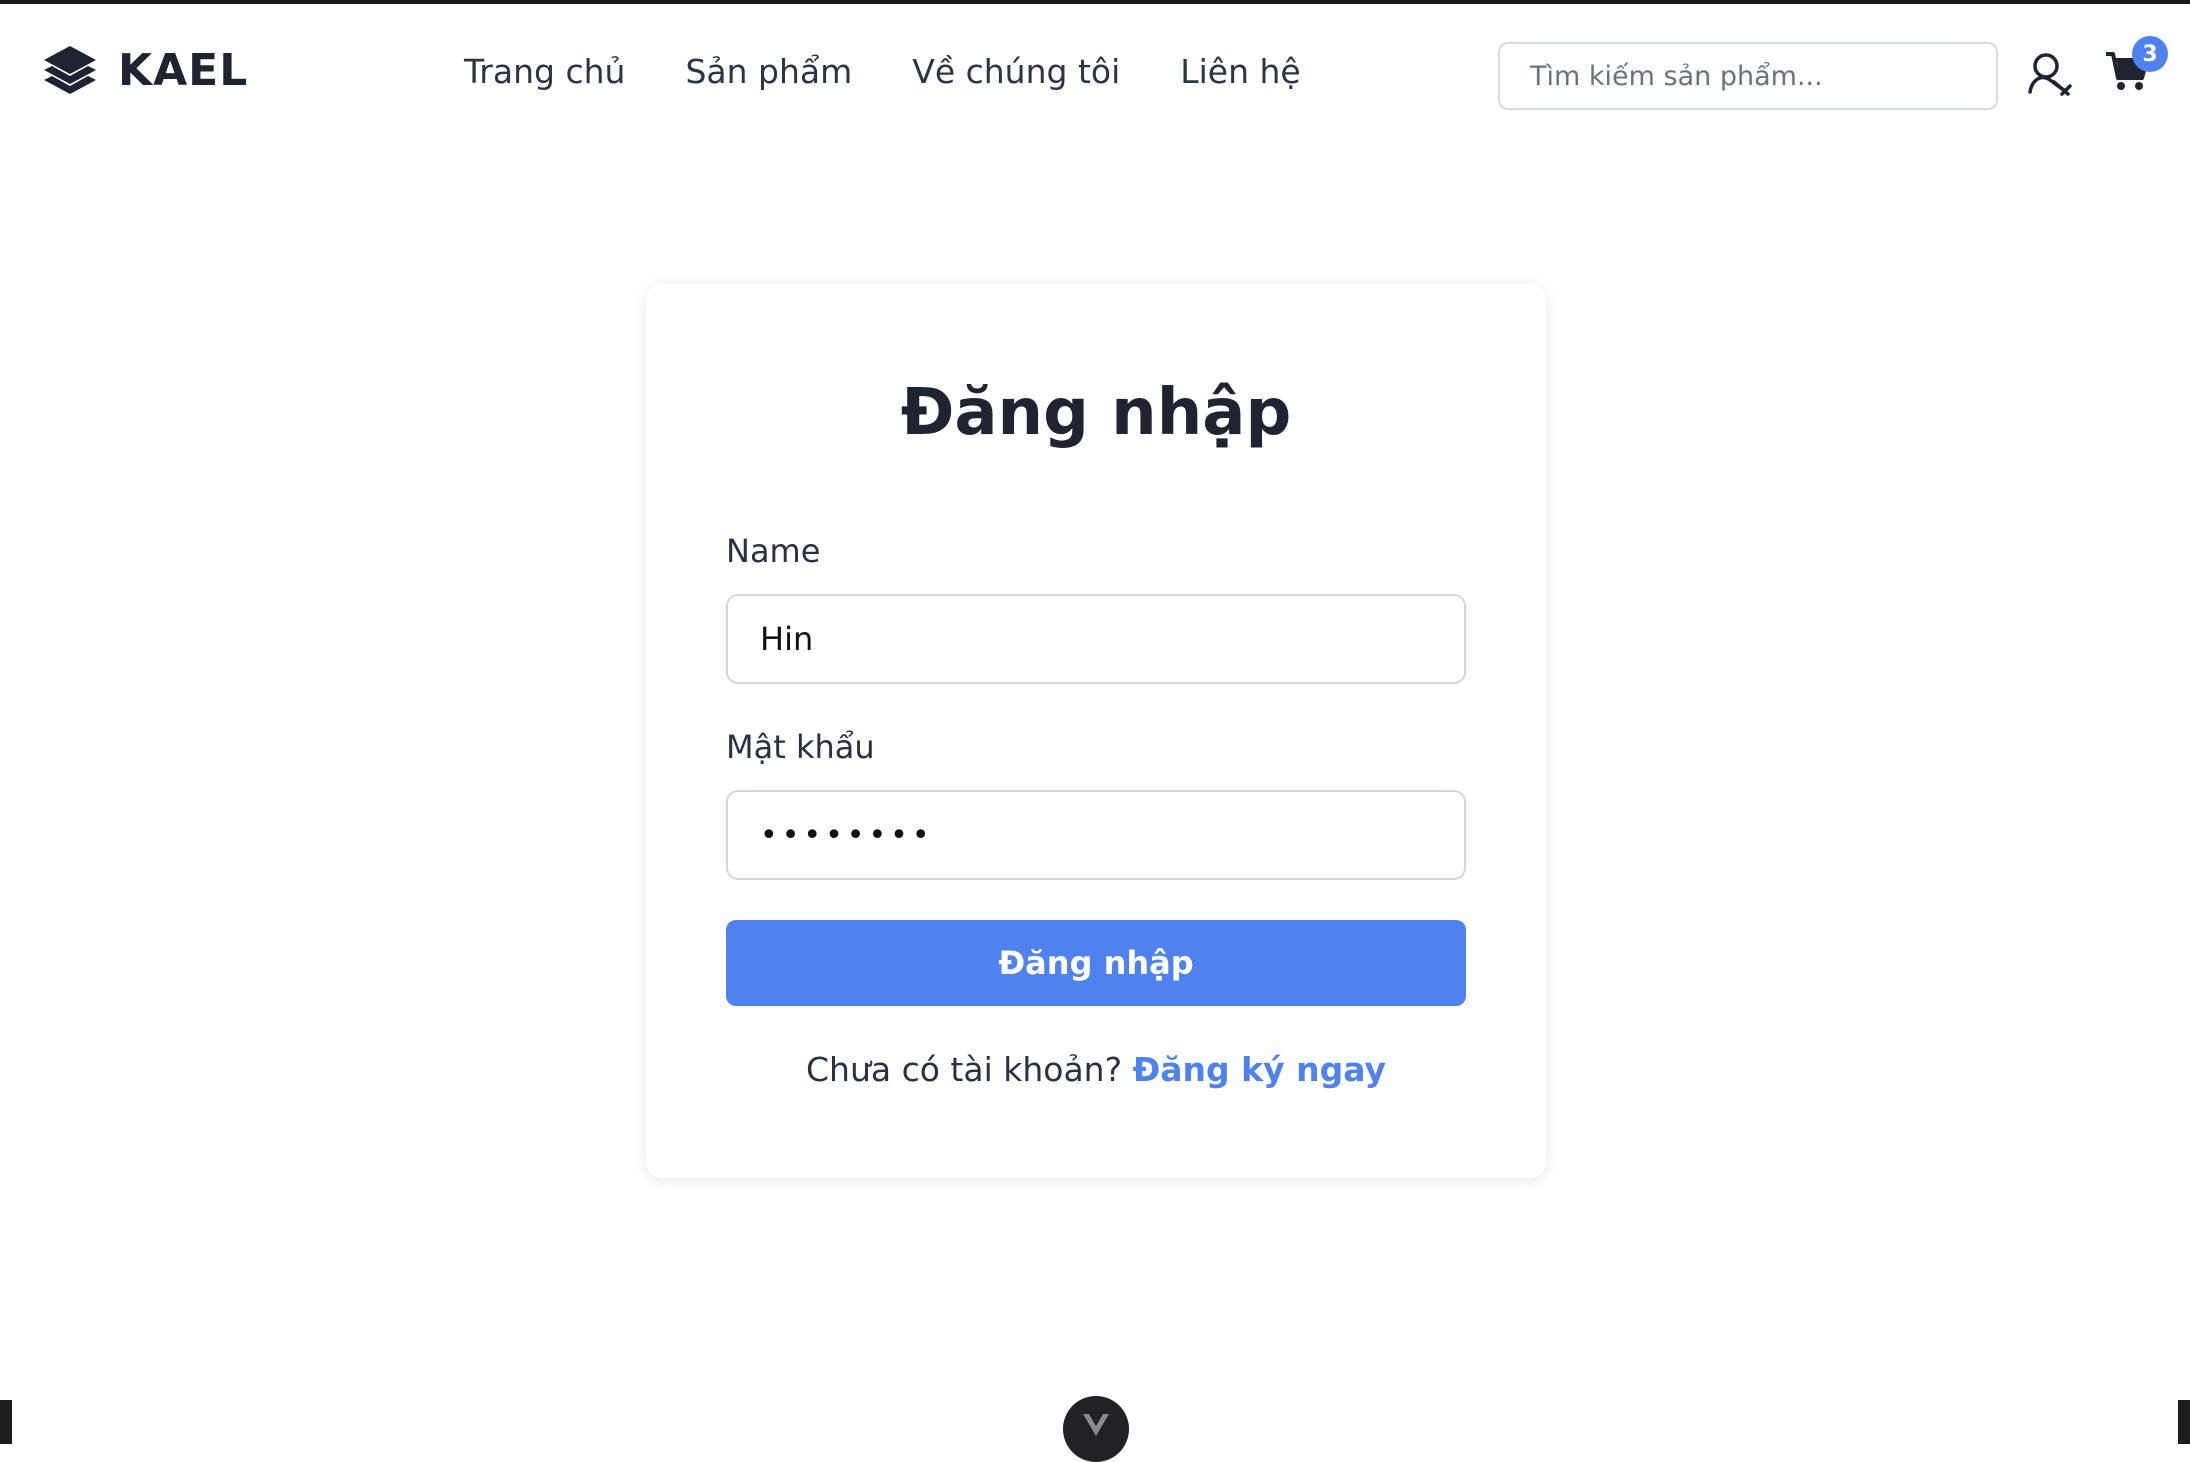  What do you see at coordinates (964, 1069) in the screenshot?
I see `no-account-text: Chưa có tài khoản?` at bounding box center [964, 1069].